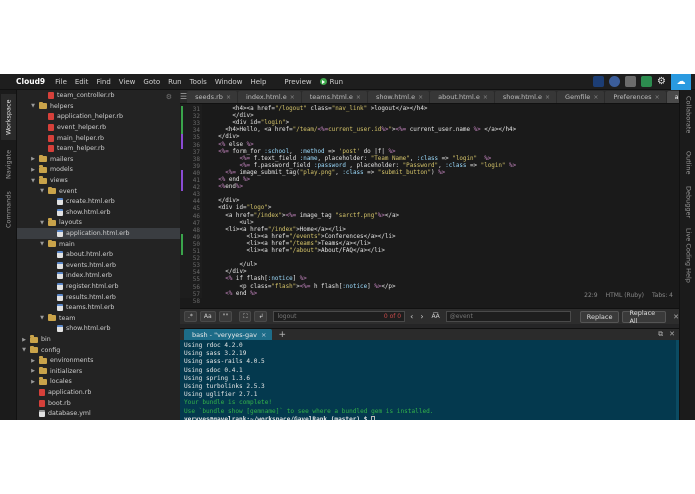  Describe the element at coordinates (83, 286) in the screenshot. I see `tree-file: register.html.erb` at that location.